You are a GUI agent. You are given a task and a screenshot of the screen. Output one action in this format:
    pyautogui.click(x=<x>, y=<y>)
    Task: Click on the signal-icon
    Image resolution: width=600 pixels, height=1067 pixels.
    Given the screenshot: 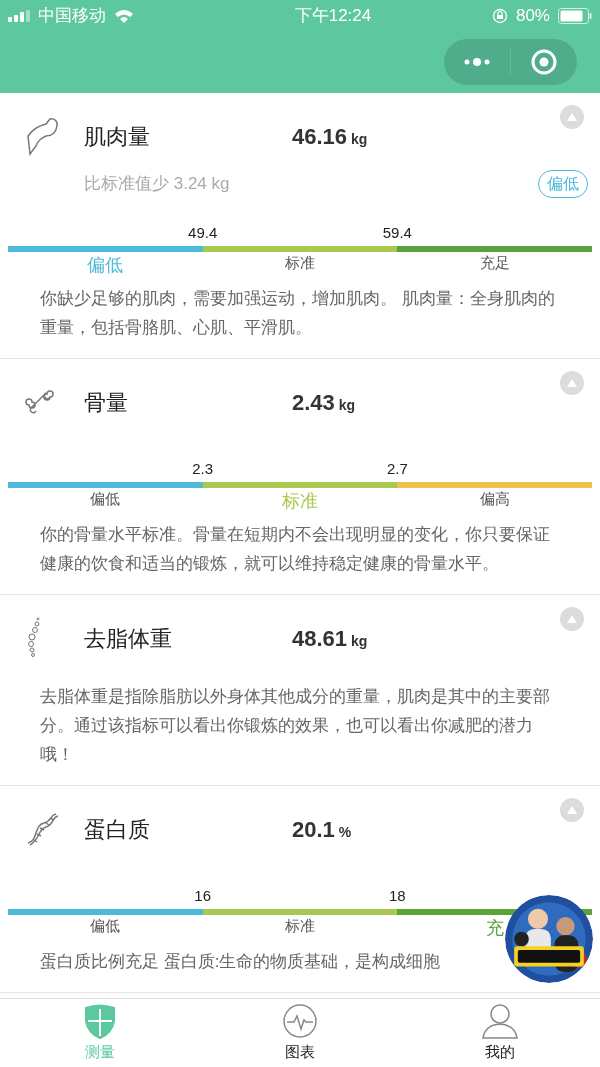 What is the action you would take?
    pyautogui.click(x=19, y=16)
    